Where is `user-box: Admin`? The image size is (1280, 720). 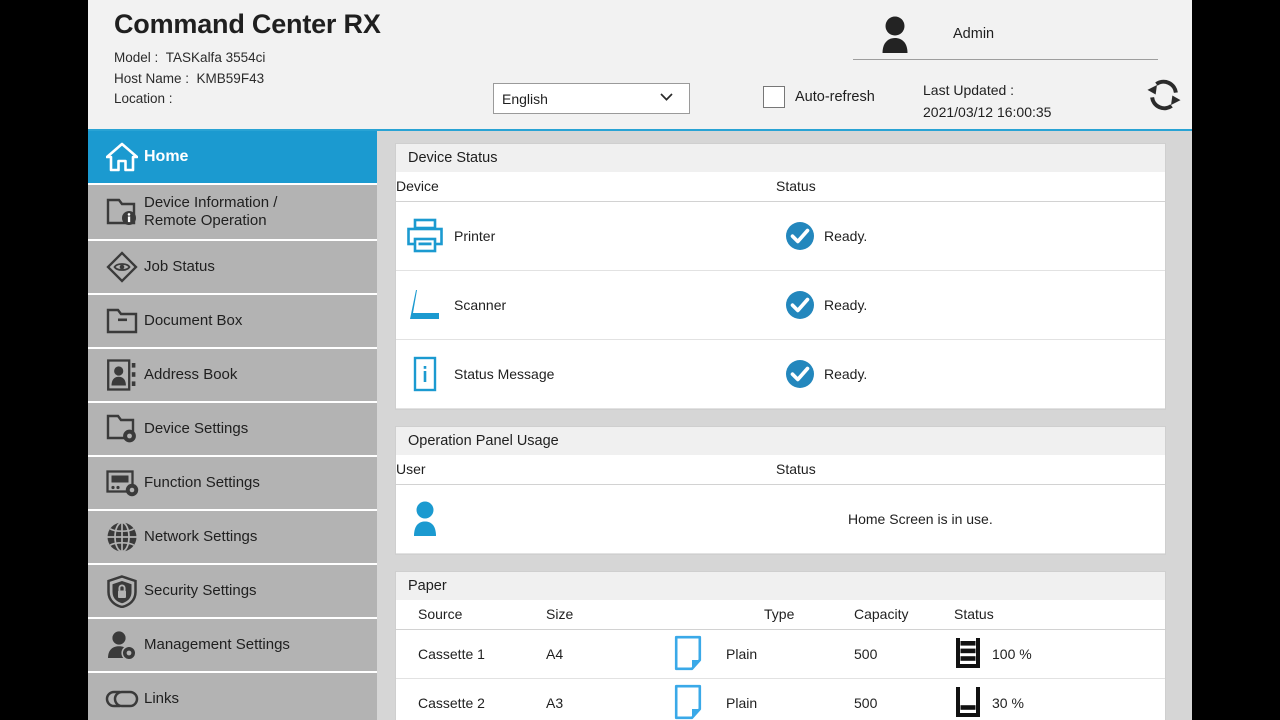
user-box: Admin is located at coordinates (1005, 34).